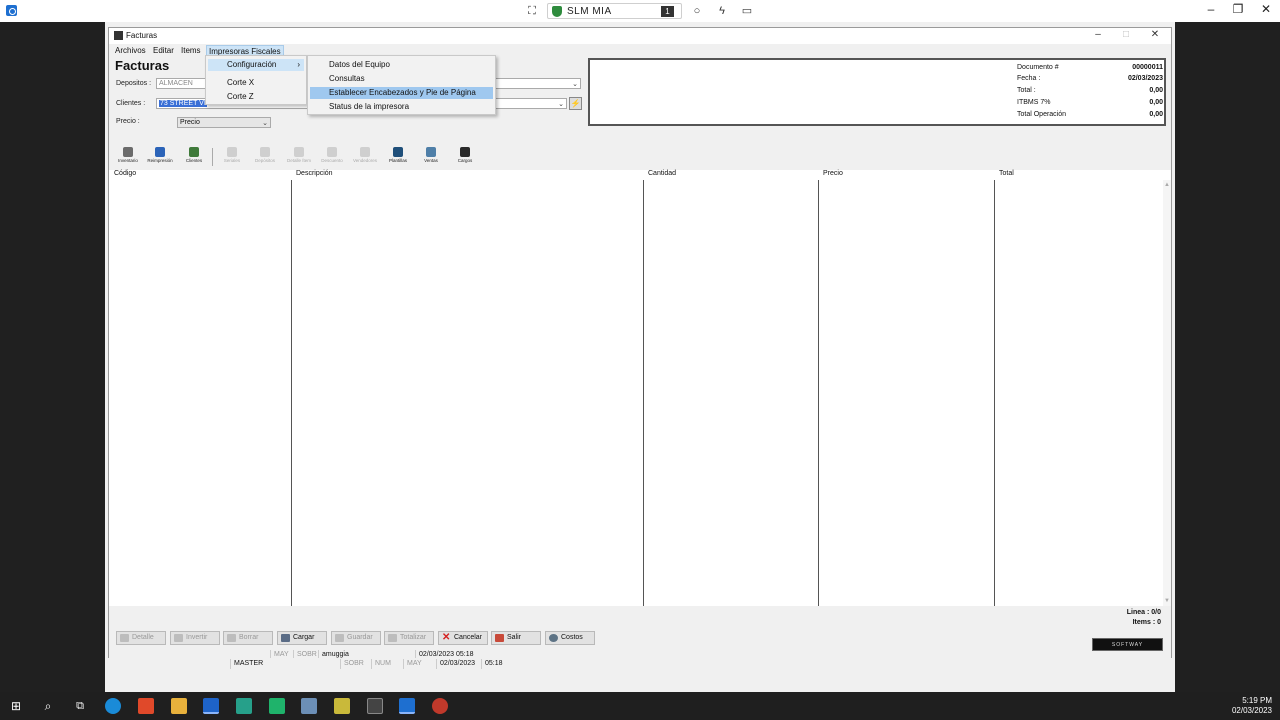 The height and width of the screenshot is (720, 1280). I want to click on monitor-icon: ▭, so click(747, 11).